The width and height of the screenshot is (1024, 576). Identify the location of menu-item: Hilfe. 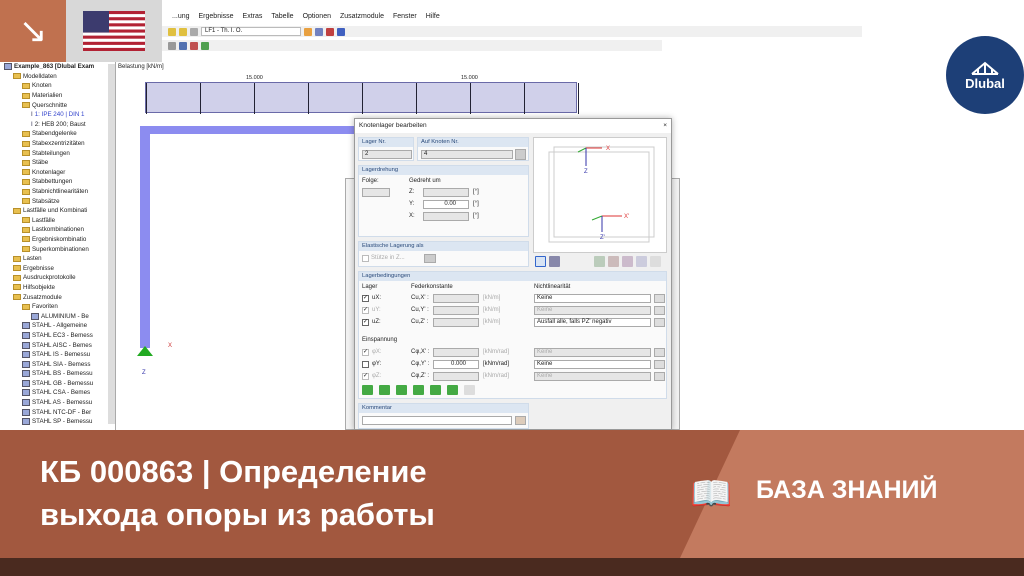
(433, 18).